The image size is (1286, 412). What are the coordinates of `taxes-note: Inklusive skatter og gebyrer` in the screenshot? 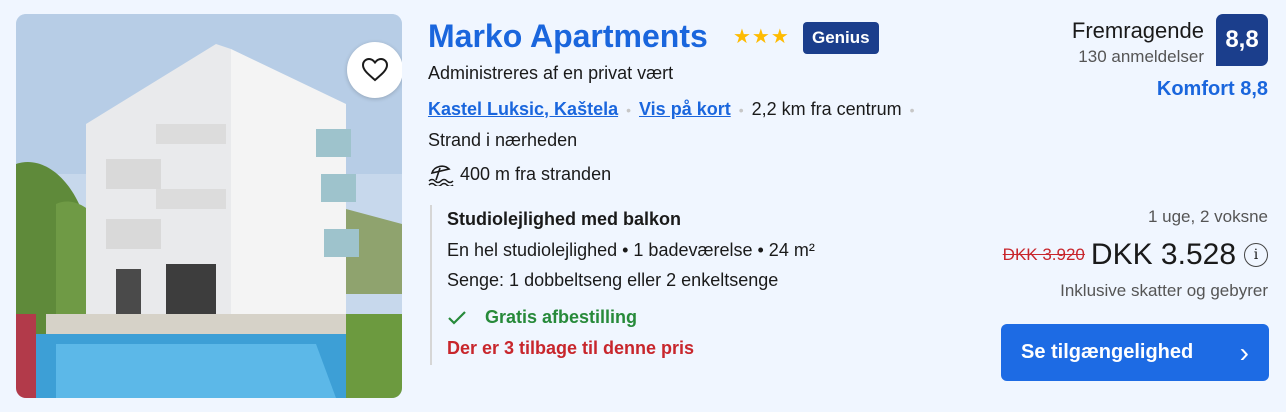 It's located at (1164, 290).